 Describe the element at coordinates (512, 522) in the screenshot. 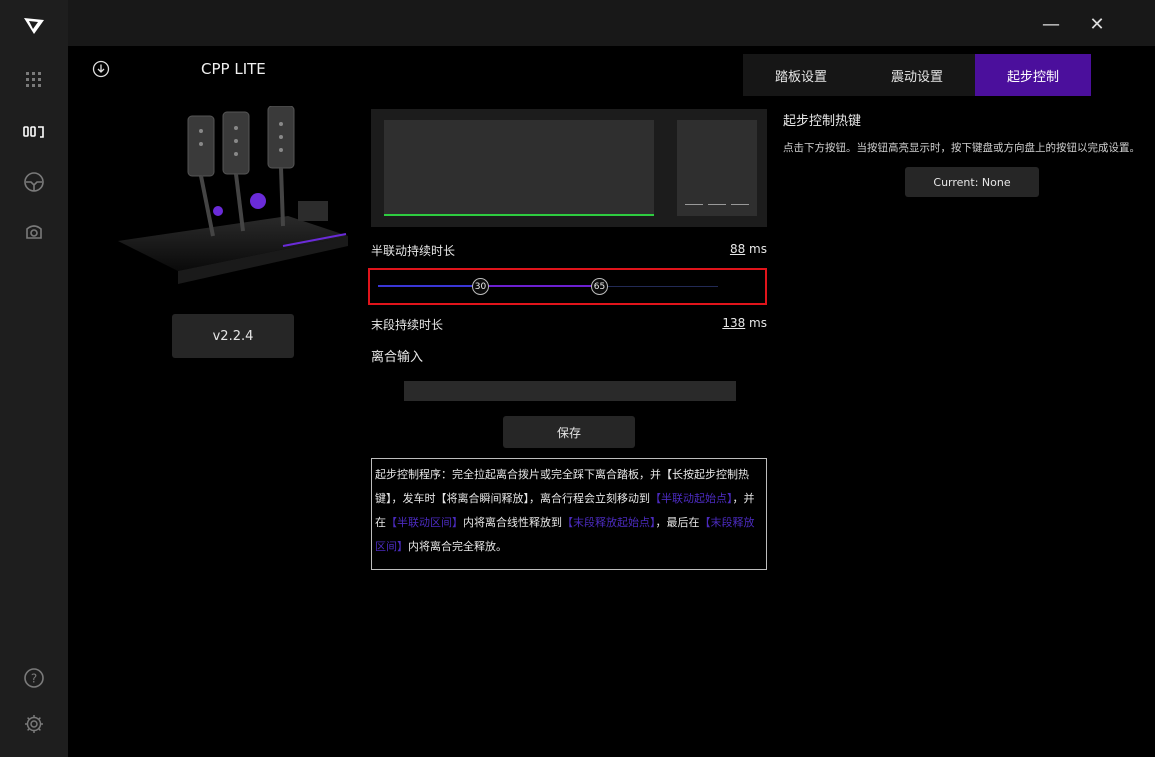

I see `description-text: 内将离合线性释放到` at that location.